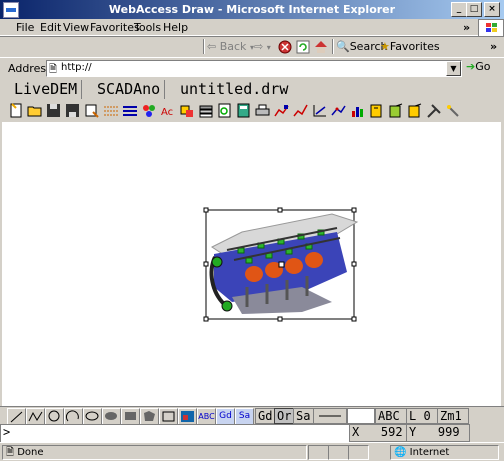 This screenshot has height=461, width=504. Describe the element at coordinates (147, 27) in the screenshot. I see `menu-tools: Tools` at that location.